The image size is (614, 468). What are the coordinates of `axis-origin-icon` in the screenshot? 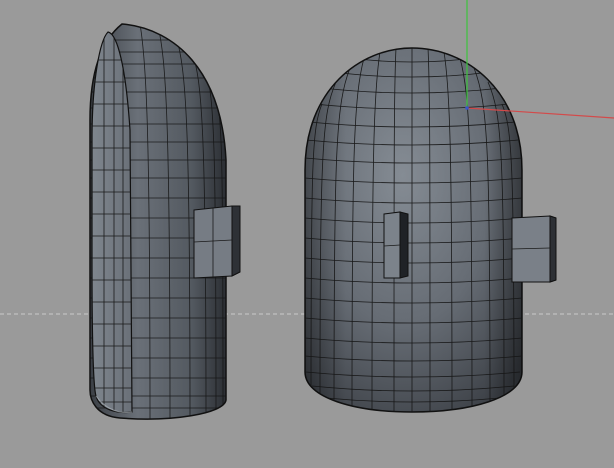 It's located at (467, 108).